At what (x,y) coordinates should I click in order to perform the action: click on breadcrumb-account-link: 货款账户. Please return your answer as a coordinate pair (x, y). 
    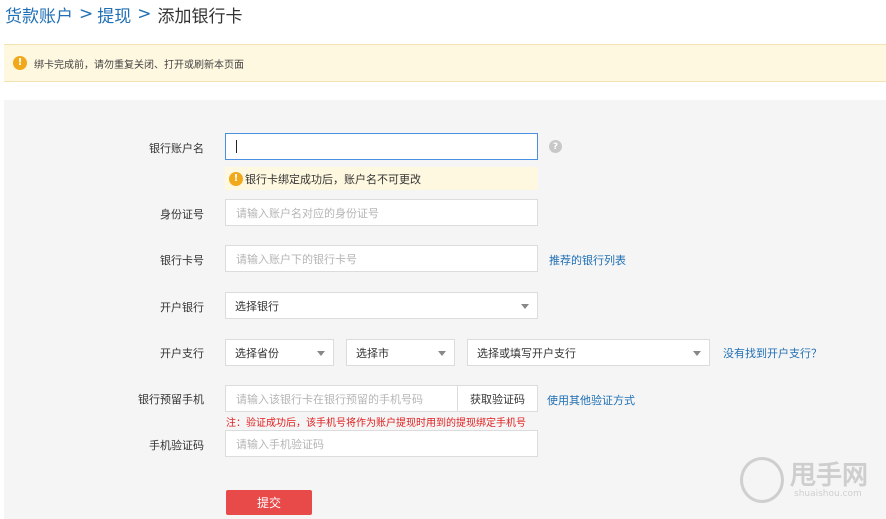
    Looking at the image, I should click on (39, 14).